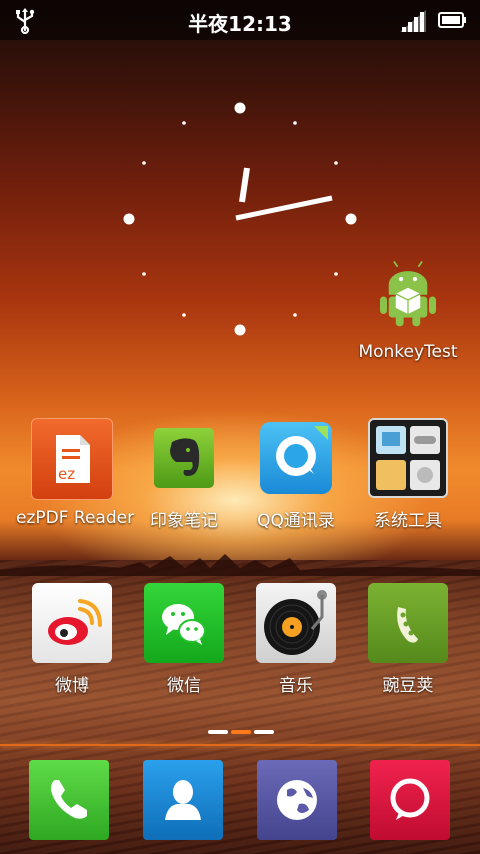 The height and width of the screenshot is (854, 480). I want to click on contacts-icon, so click(183, 800).